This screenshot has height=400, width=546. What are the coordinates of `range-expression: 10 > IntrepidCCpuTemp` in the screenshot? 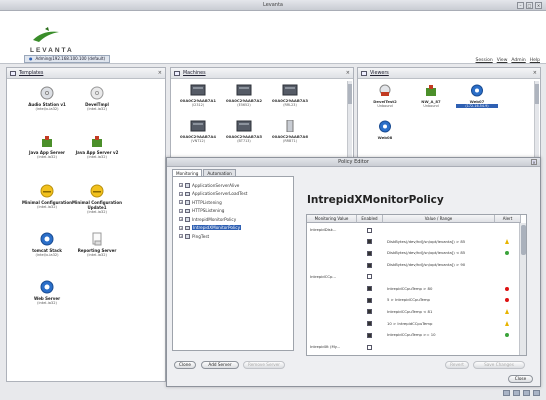 It's located at (409, 324).